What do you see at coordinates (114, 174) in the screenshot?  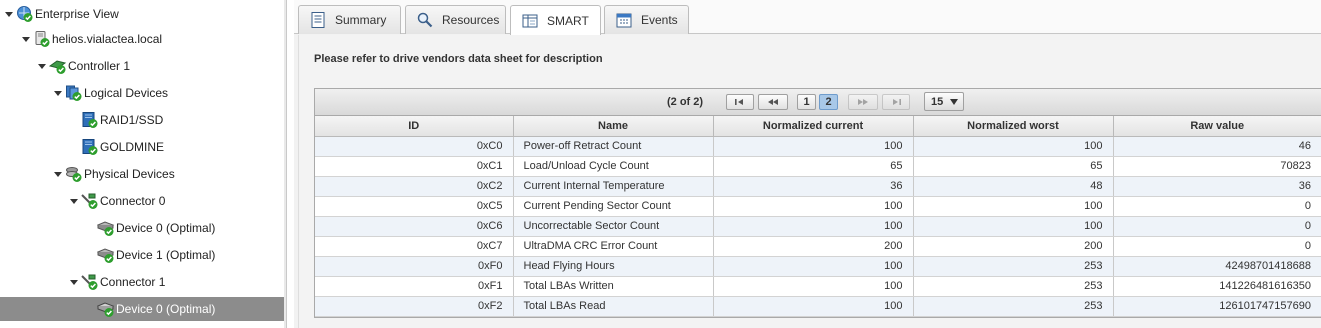 I see `tree-node-physical-devices: Physical Devices` at bounding box center [114, 174].